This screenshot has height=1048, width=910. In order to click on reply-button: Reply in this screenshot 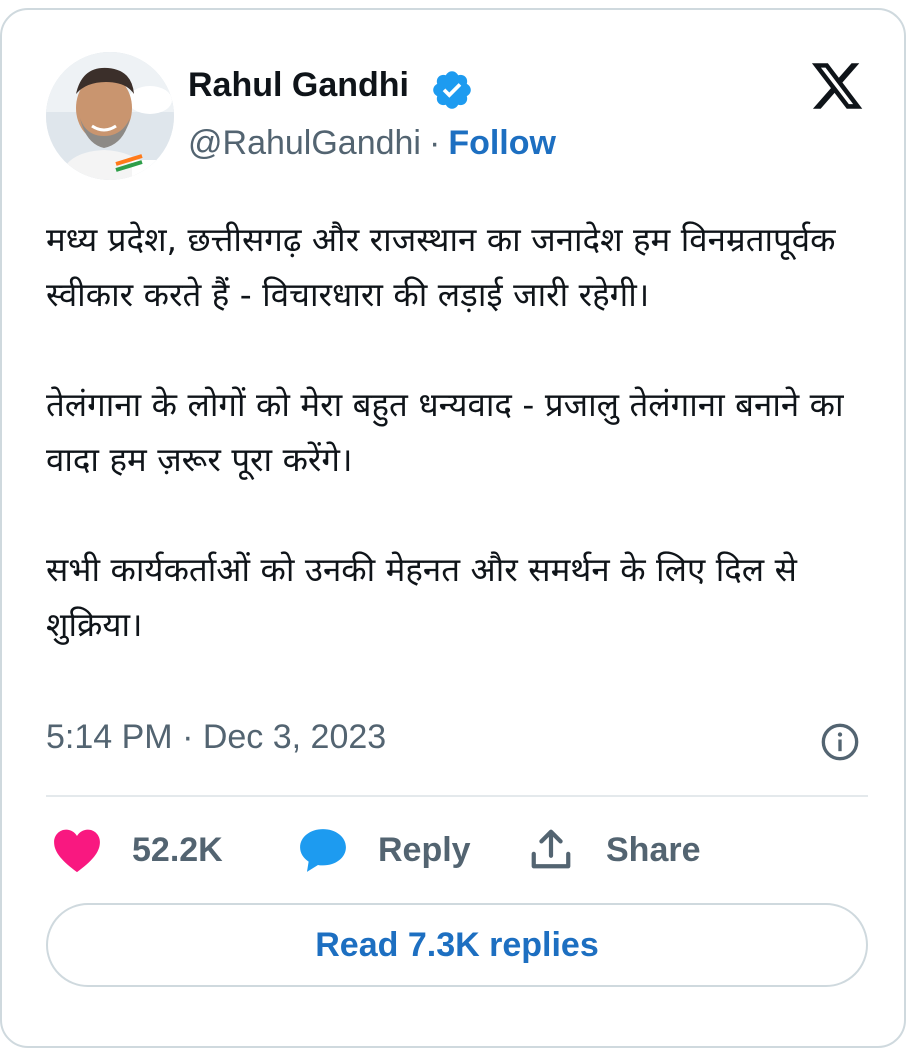, I will do `click(384, 850)`.